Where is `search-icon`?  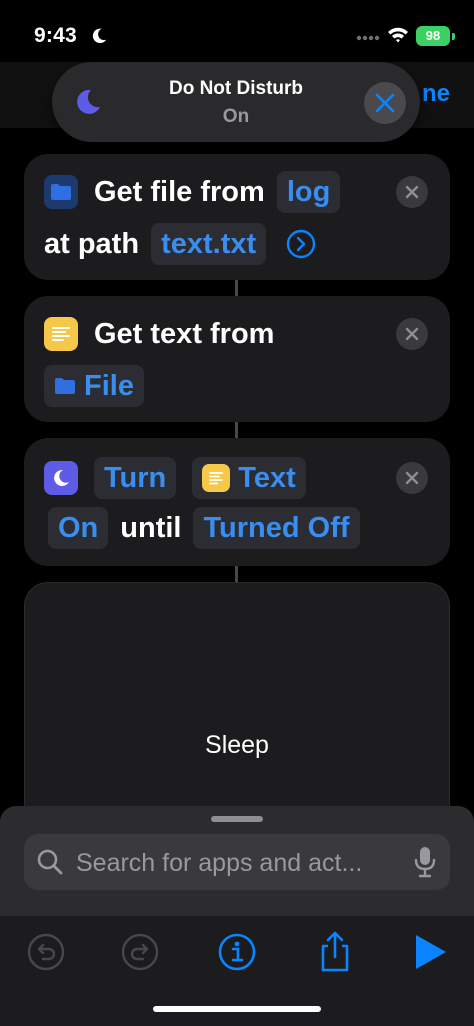 search-icon is located at coordinates (50, 862).